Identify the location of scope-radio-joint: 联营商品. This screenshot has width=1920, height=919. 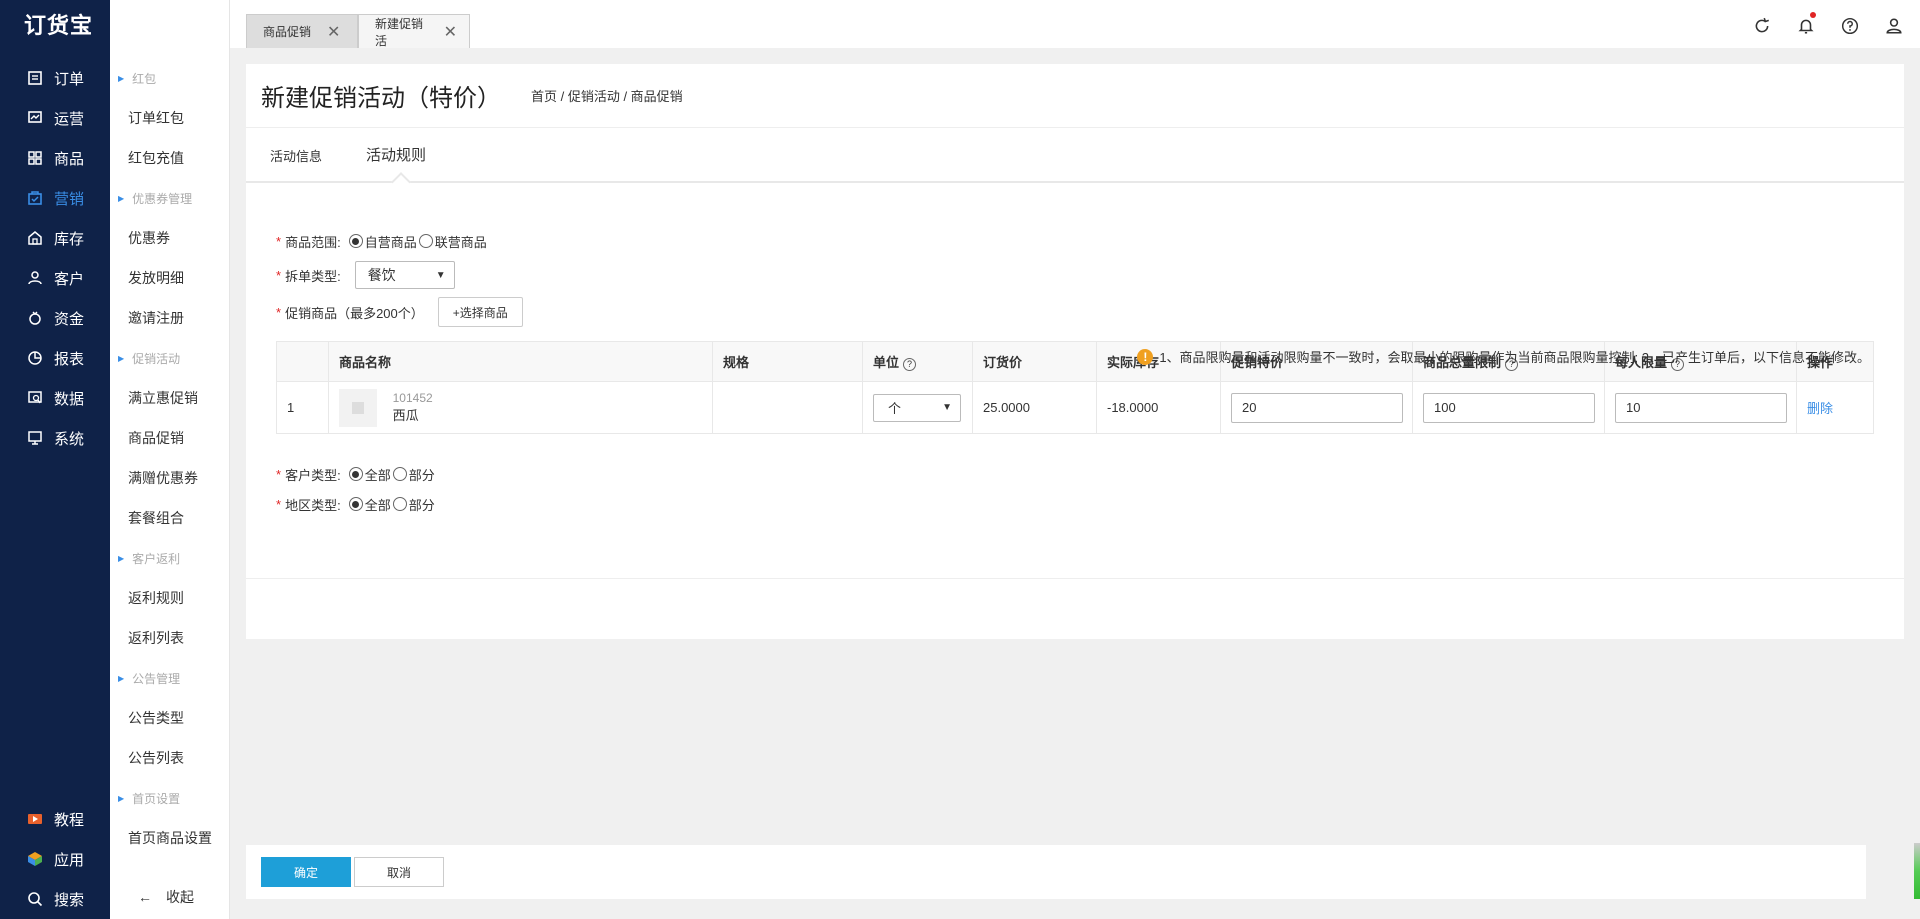
(452, 241).